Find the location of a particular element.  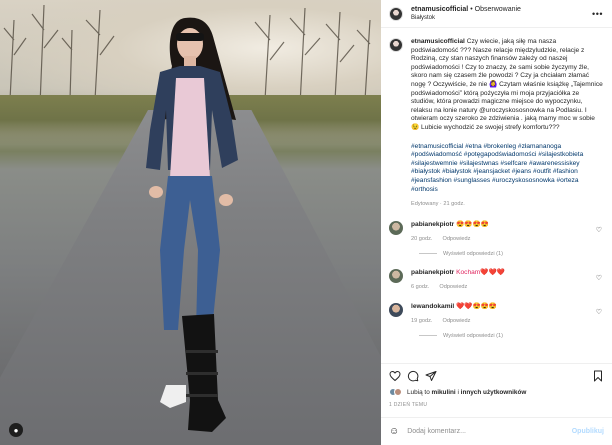

add-comment-bar: ☺ Dodaj komentarz... Opublikuj is located at coordinates (496, 431).